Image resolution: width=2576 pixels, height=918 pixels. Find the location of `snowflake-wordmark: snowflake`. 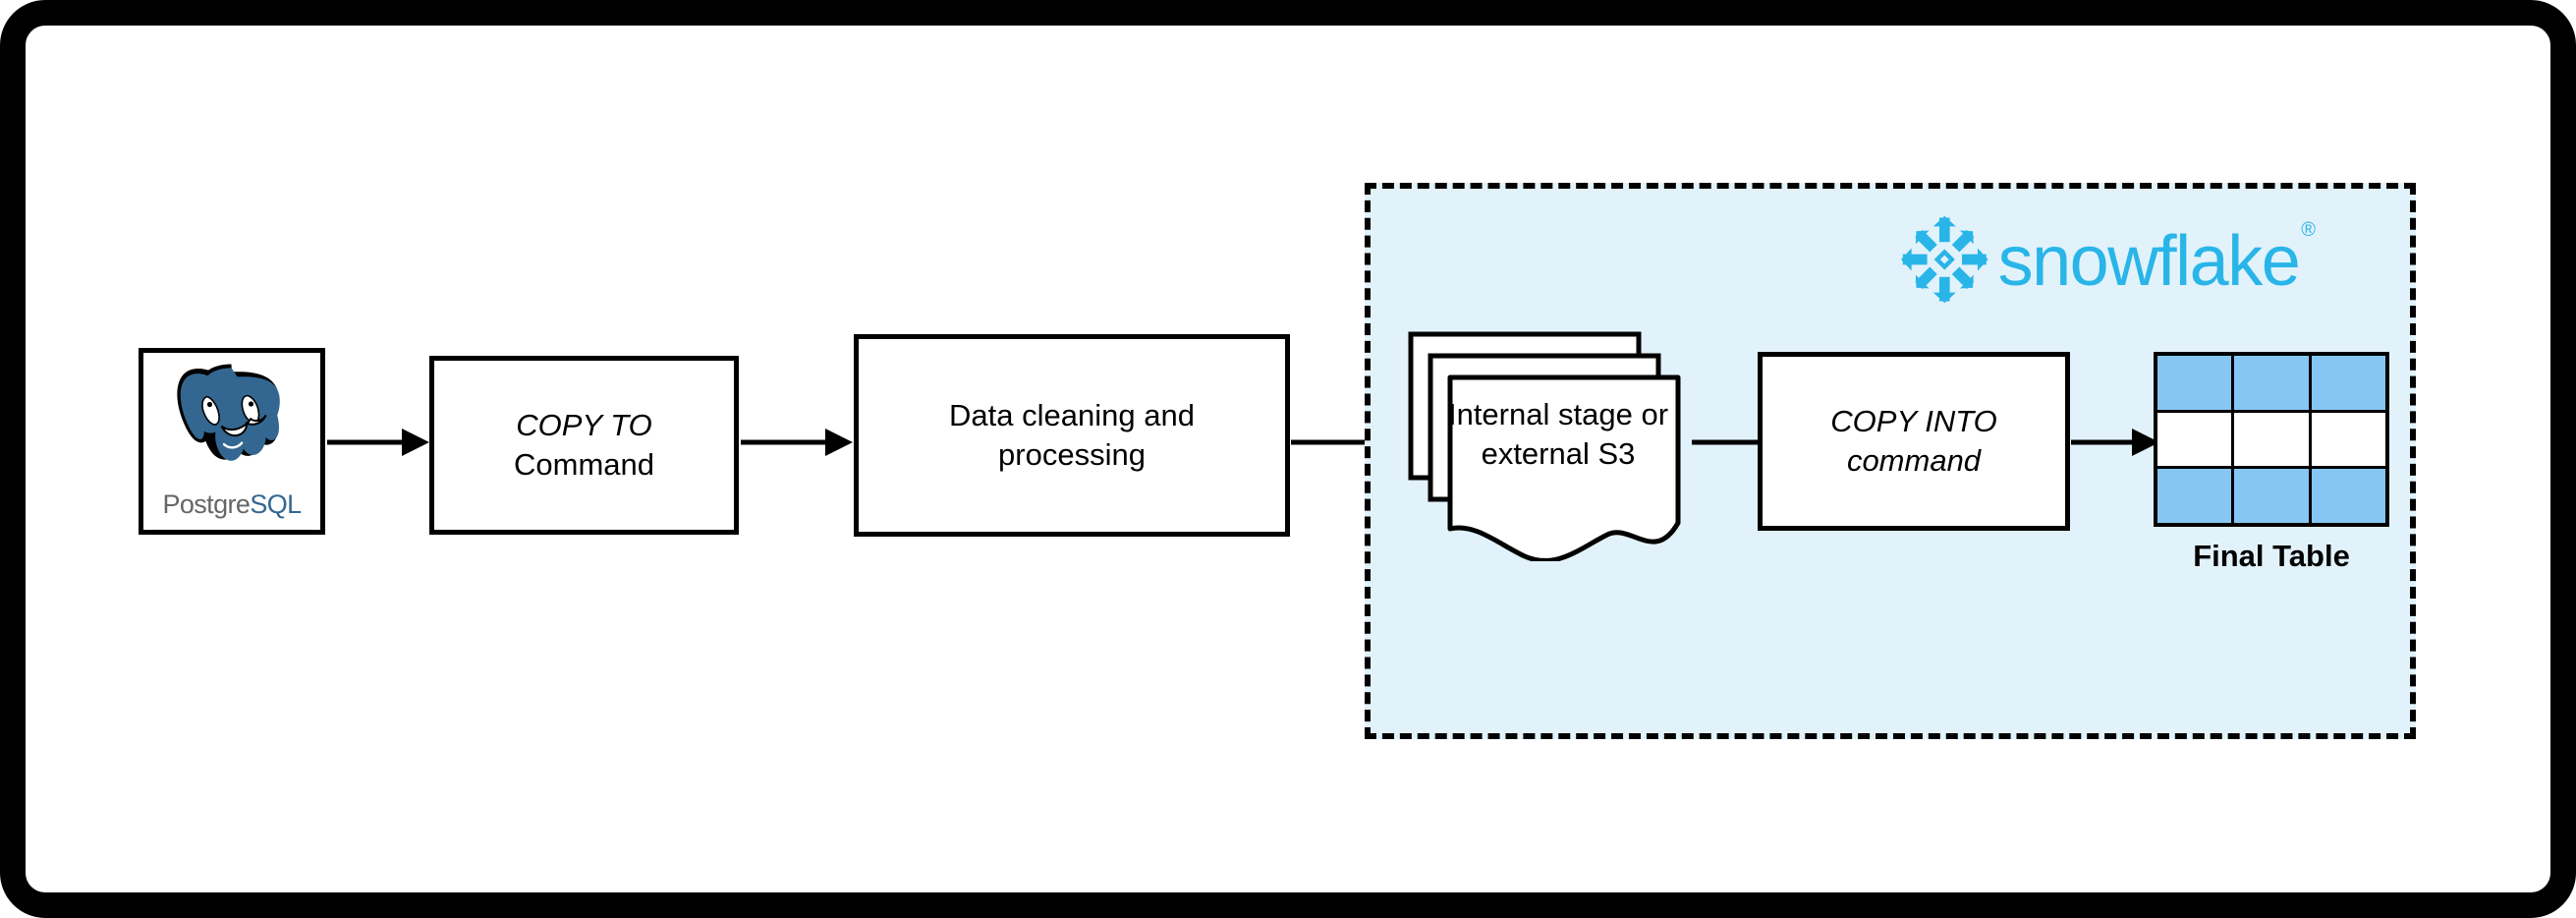

snowflake-wordmark: snowflake is located at coordinates (2149, 261).